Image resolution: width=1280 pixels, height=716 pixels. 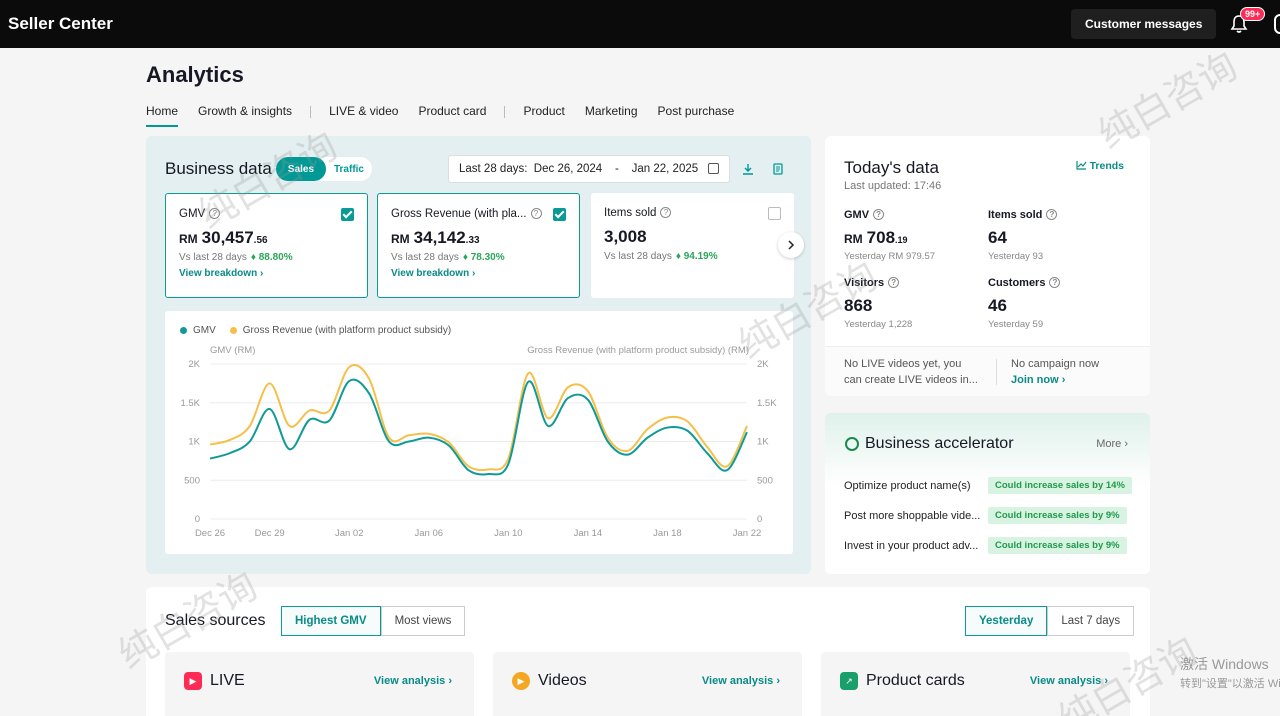 I want to click on windows-activation-watermark: 激活 Windows 转到"设置"以激活 Windows, so click(x=1230, y=674).